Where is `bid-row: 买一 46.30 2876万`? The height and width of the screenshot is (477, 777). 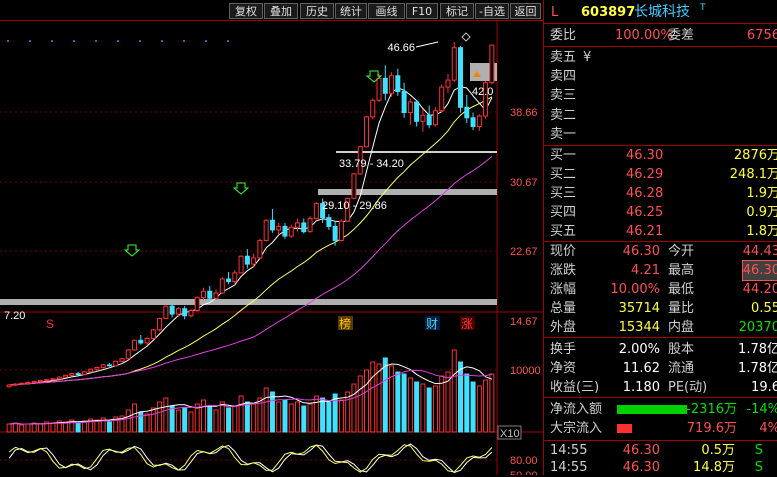 bid-row: 买一 46.30 2876万 is located at coordinates (662, 155).